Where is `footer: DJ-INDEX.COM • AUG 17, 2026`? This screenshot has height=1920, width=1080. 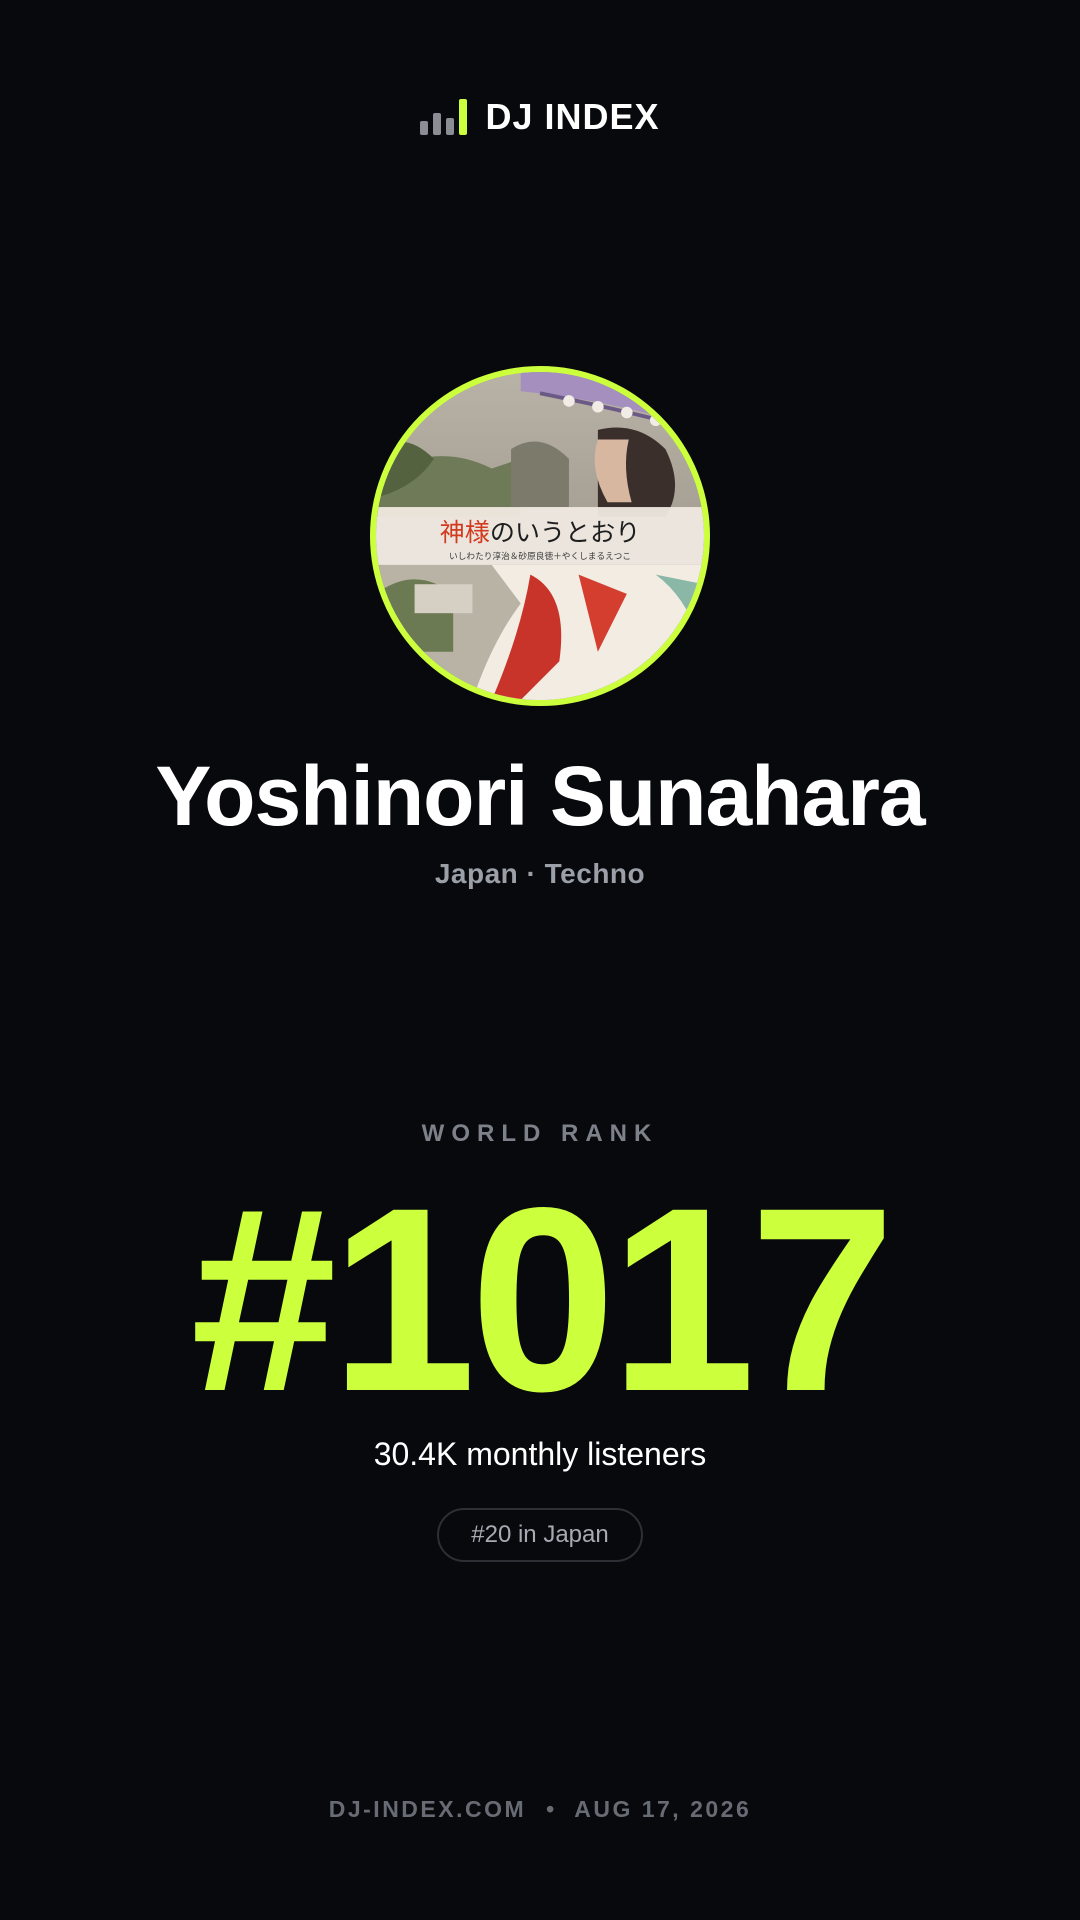 footer: DJ-INDEX.COM • AUG 17, 2026 is located at coordinates (540, 1809).